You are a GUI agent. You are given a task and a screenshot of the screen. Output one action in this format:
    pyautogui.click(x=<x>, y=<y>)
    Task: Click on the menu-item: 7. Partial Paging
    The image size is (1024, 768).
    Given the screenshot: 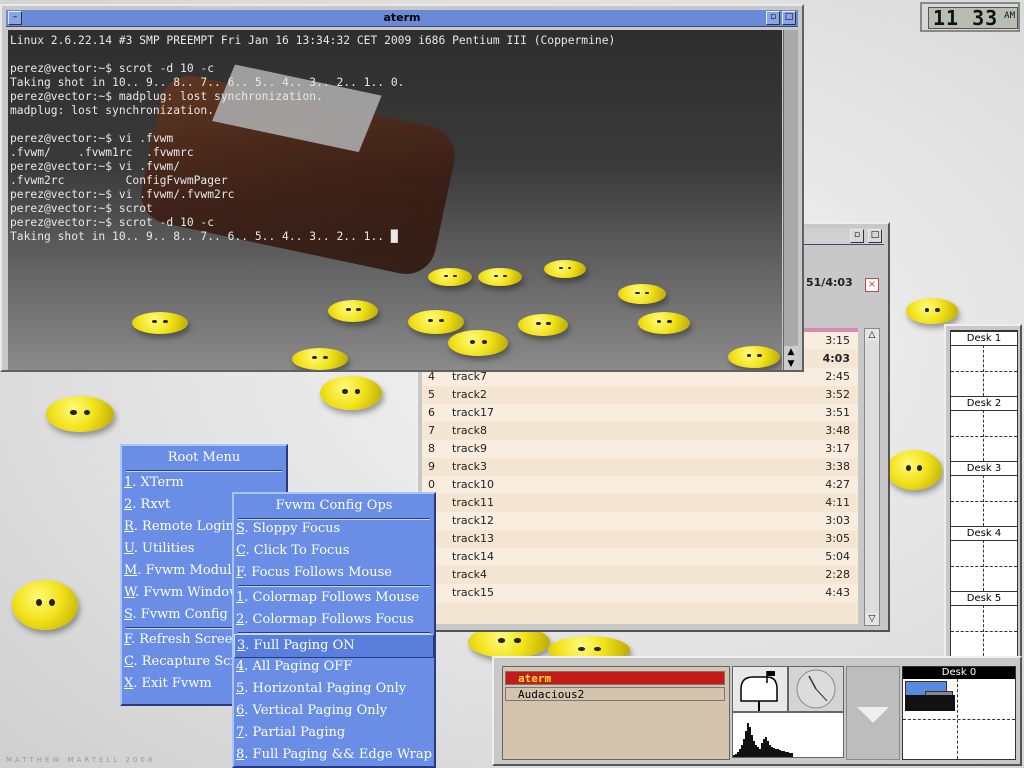 What is the action you would take?
    pyautogui.click(x=334, y=733)
    